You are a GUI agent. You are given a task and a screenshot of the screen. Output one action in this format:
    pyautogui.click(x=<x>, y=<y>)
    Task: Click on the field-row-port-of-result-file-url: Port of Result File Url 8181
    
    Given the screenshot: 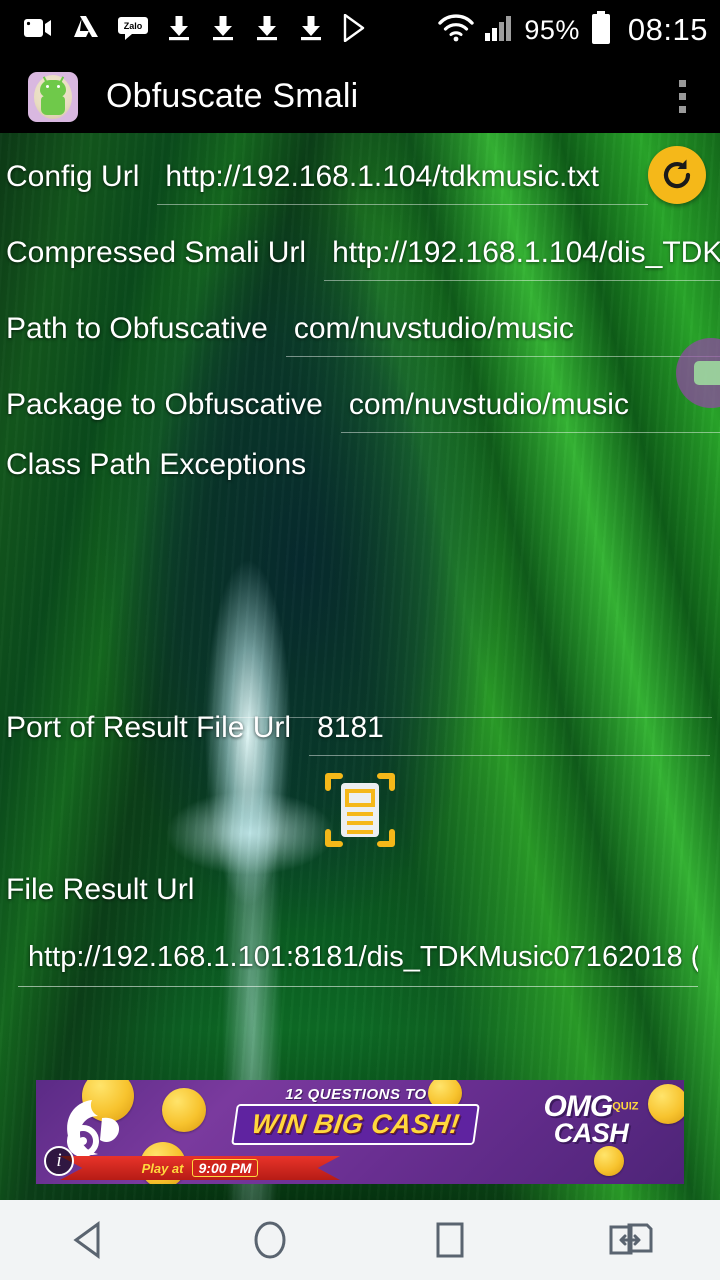 What is the action you would take?
    pyautogui.click(x=360, y=733)
    